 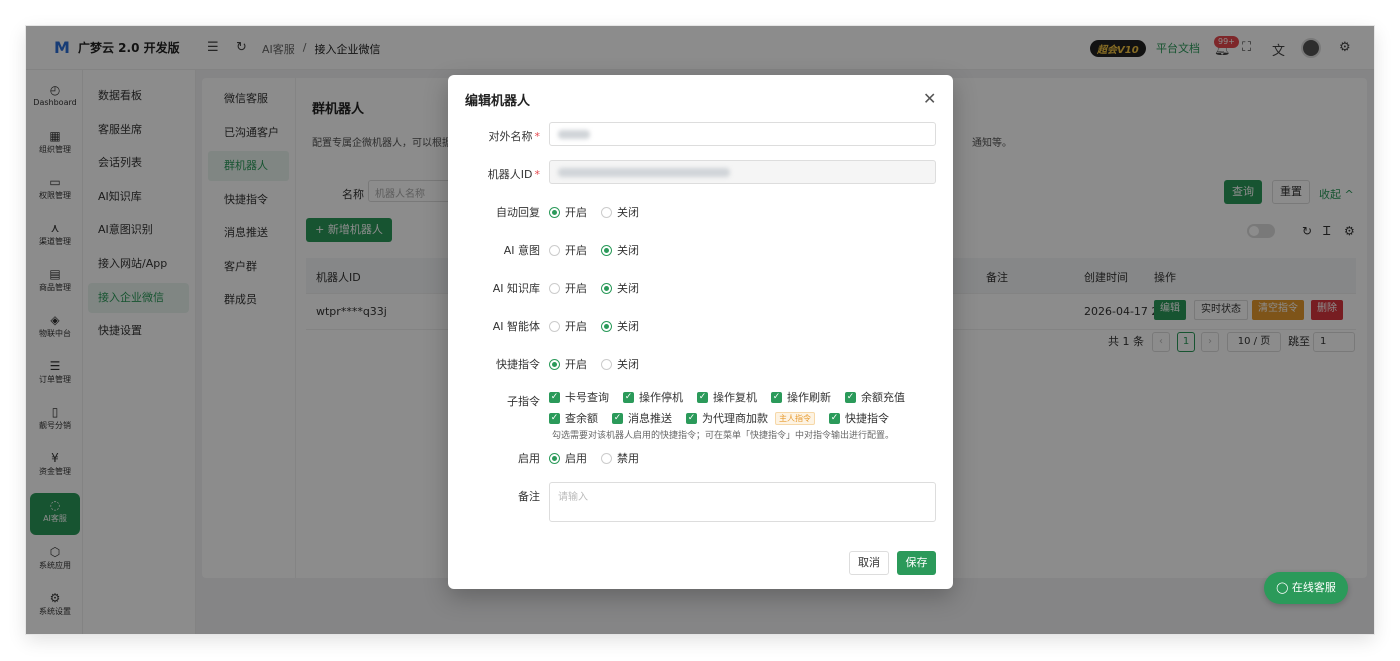 I want to click on save-button: 保存, so click(x=916, y=563).